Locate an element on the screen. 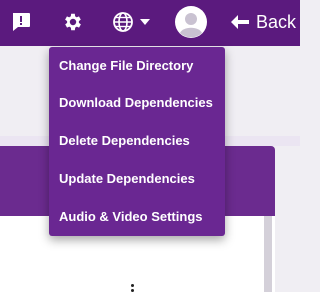 This screenshot has height=292, width=320. menu-item-update-dependencies: Update Dependencies is located at coordinates (137, 178).